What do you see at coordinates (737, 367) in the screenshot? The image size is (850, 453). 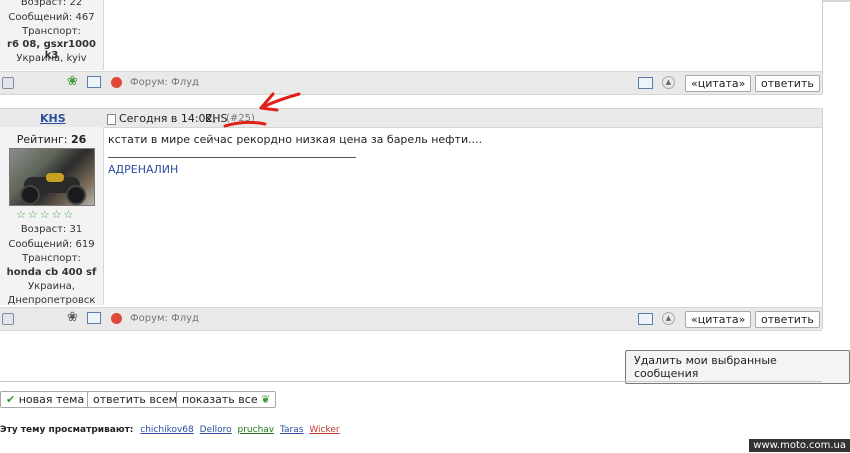 I see `delete-selected-button: Удалить мои выбранные сообщения` at bounding box center [737, 367].